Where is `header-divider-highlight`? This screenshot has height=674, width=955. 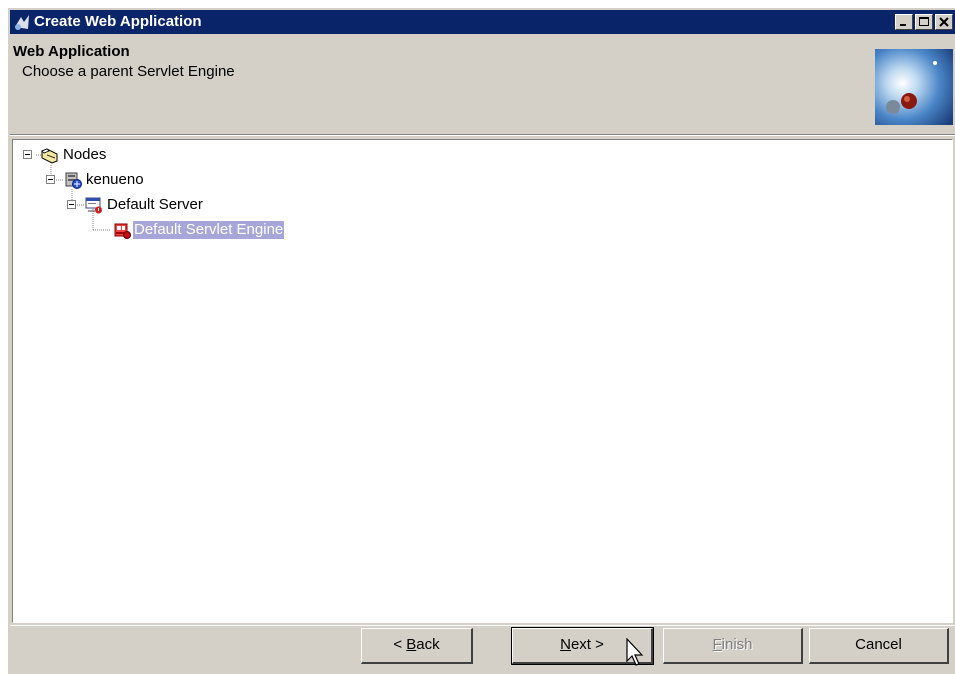 header-divider-highlight is located at coordinates (482, 135).